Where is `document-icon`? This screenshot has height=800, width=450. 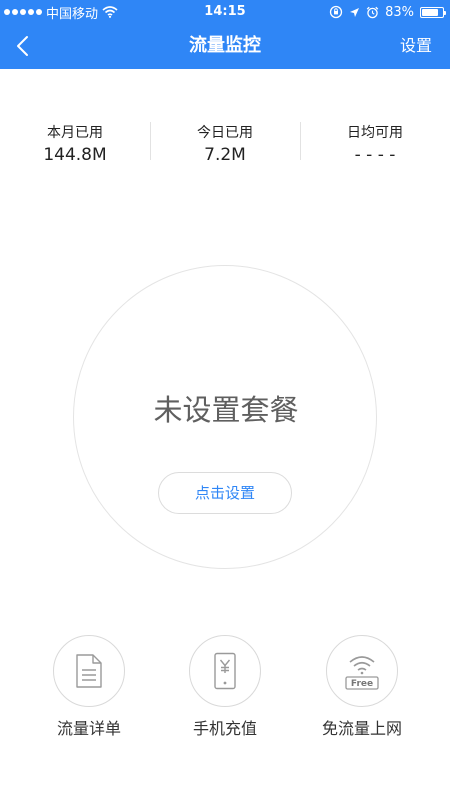
document-icon is located at coordinates (89, 671).